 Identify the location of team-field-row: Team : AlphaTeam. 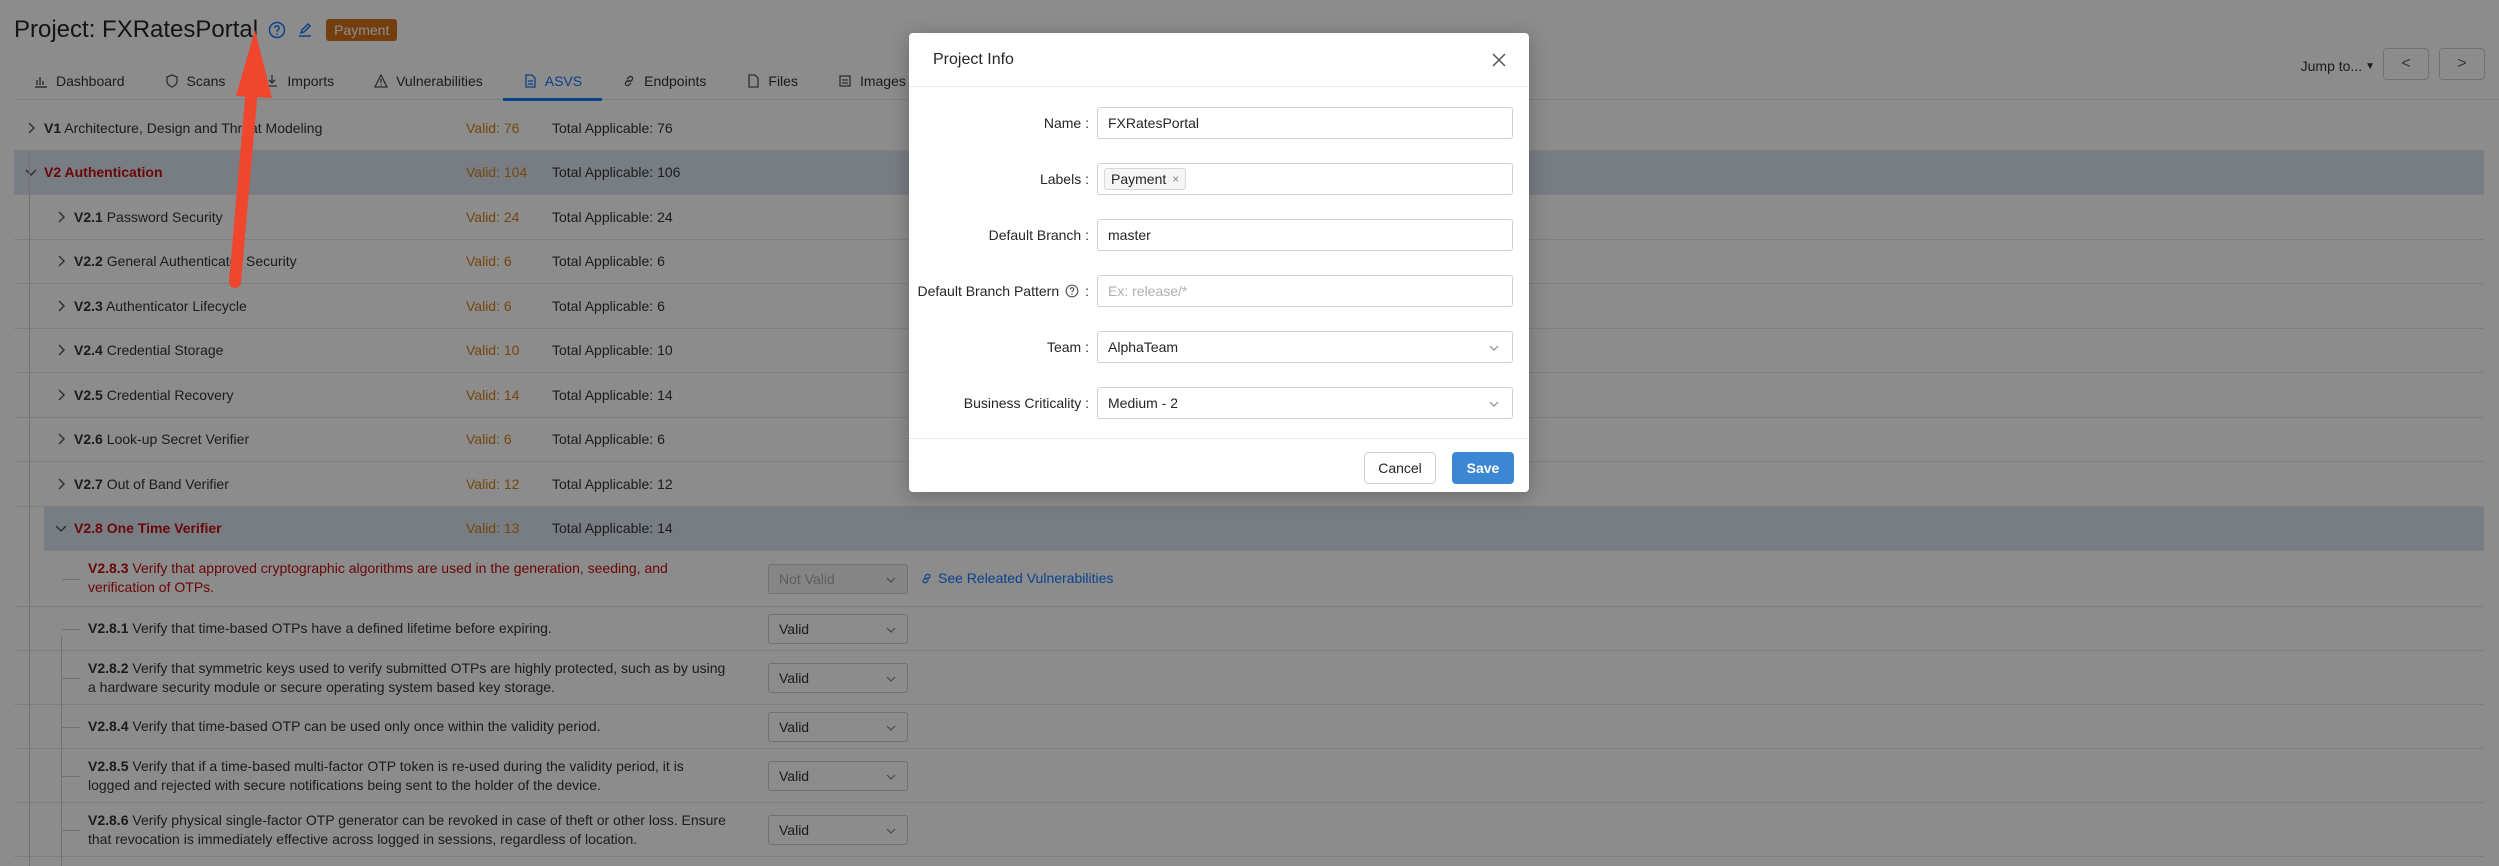
(1219, 348).